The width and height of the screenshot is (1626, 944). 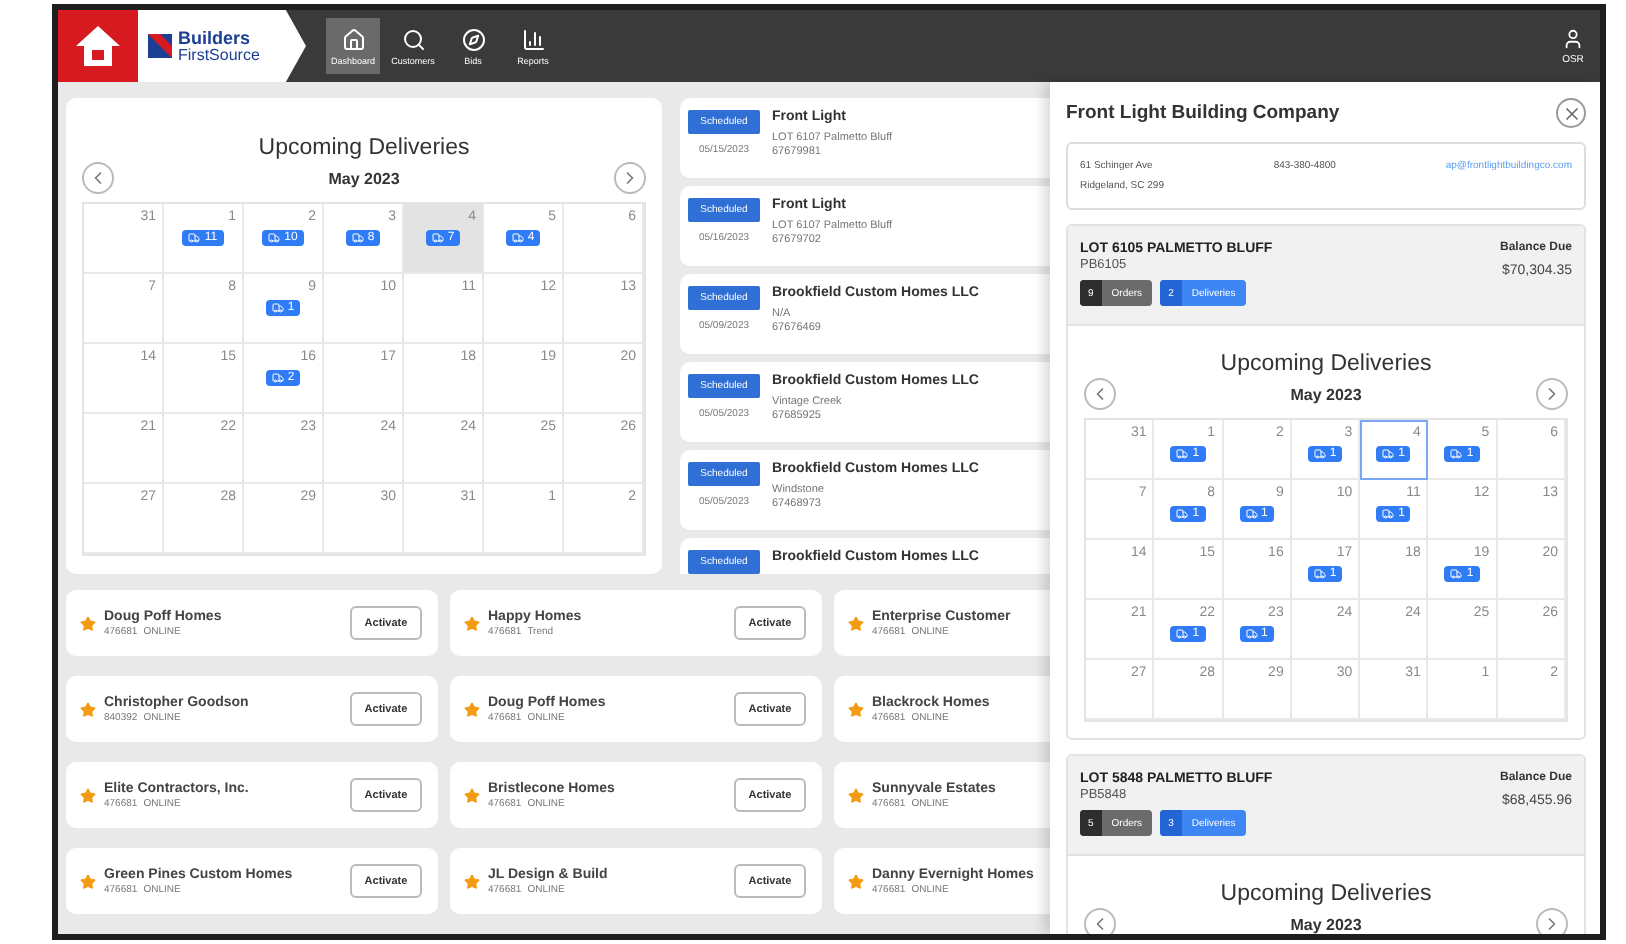 I want to click on compass-icon, so click(x=473, y=39).